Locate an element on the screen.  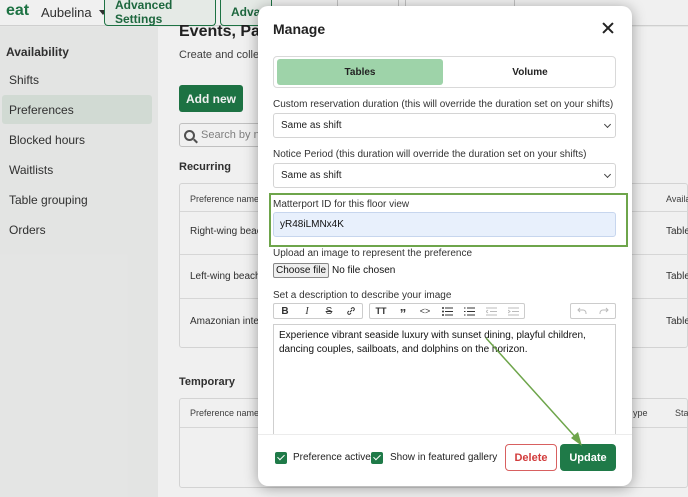
undo-button is located at coordinates (582, 311).